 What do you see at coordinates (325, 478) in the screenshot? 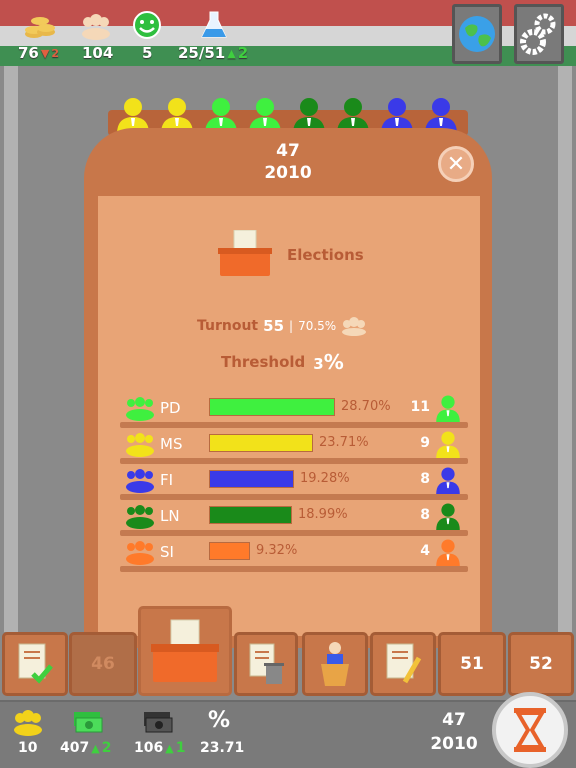
I see `vote-share-percent: 19.28%` at bounding box center [325, 478].